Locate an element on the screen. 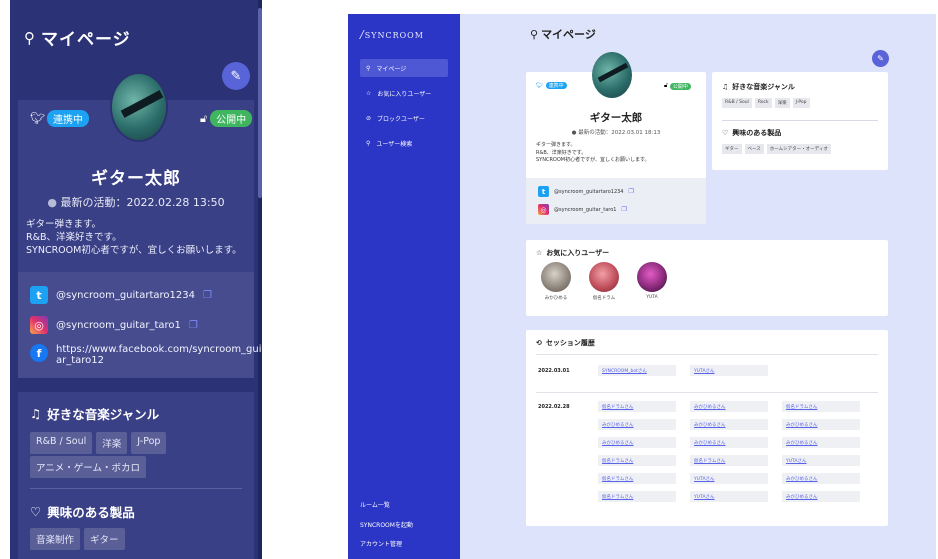 Image resolution: width=938 pixels, height=559 pixels. sidebar-link-rooms: ルーム一覧 is located at coordinates (375, 504).